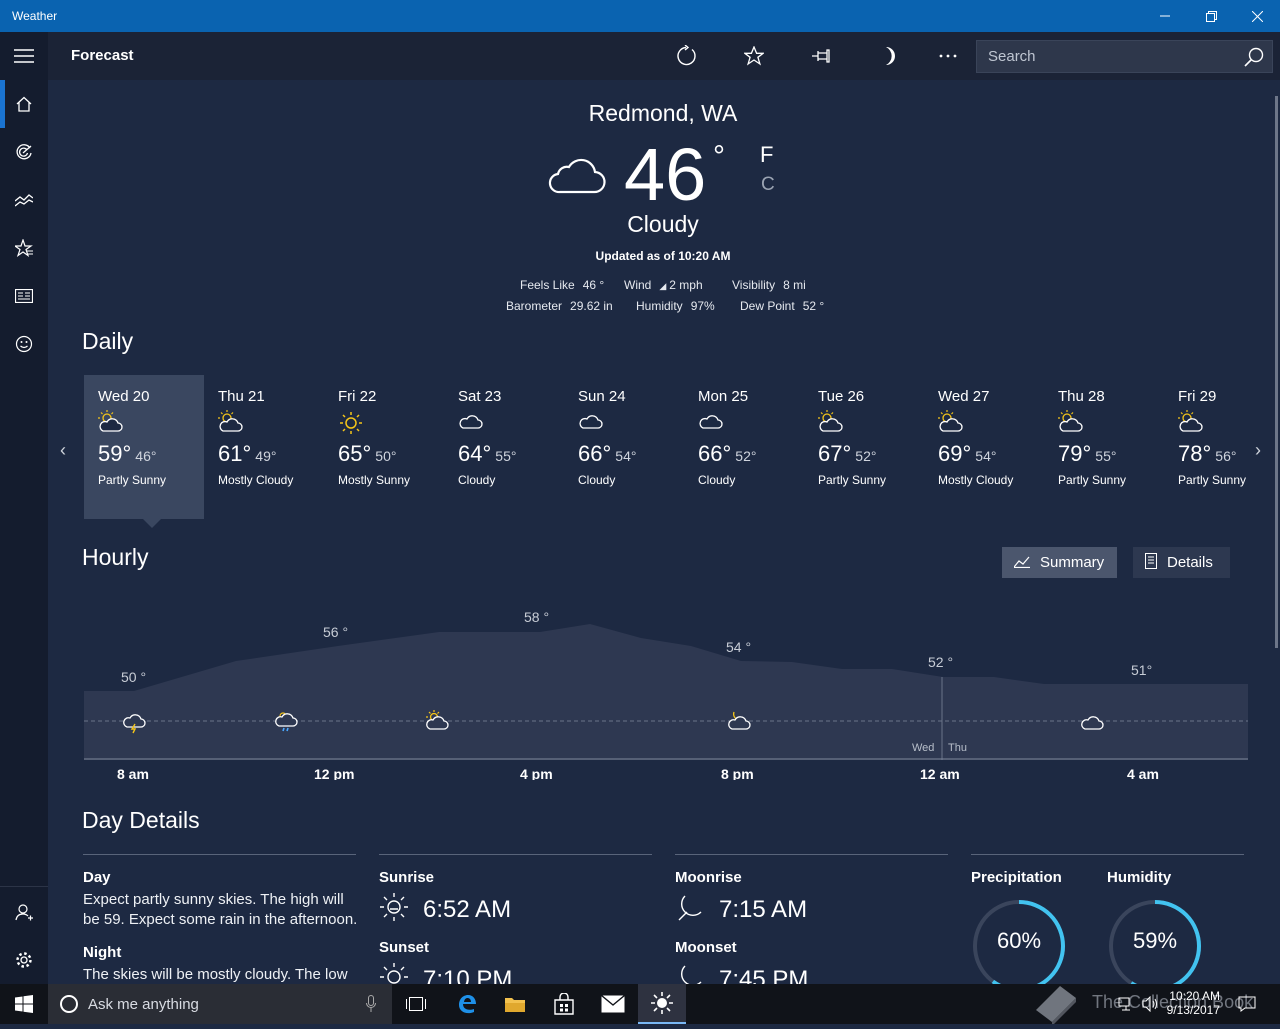 Image resolution: width=1280 pixels, height=1029 pixels. Describe the element at coordinates (665, 174) in the screenshot. I see `current-temperature: 46` at that location.